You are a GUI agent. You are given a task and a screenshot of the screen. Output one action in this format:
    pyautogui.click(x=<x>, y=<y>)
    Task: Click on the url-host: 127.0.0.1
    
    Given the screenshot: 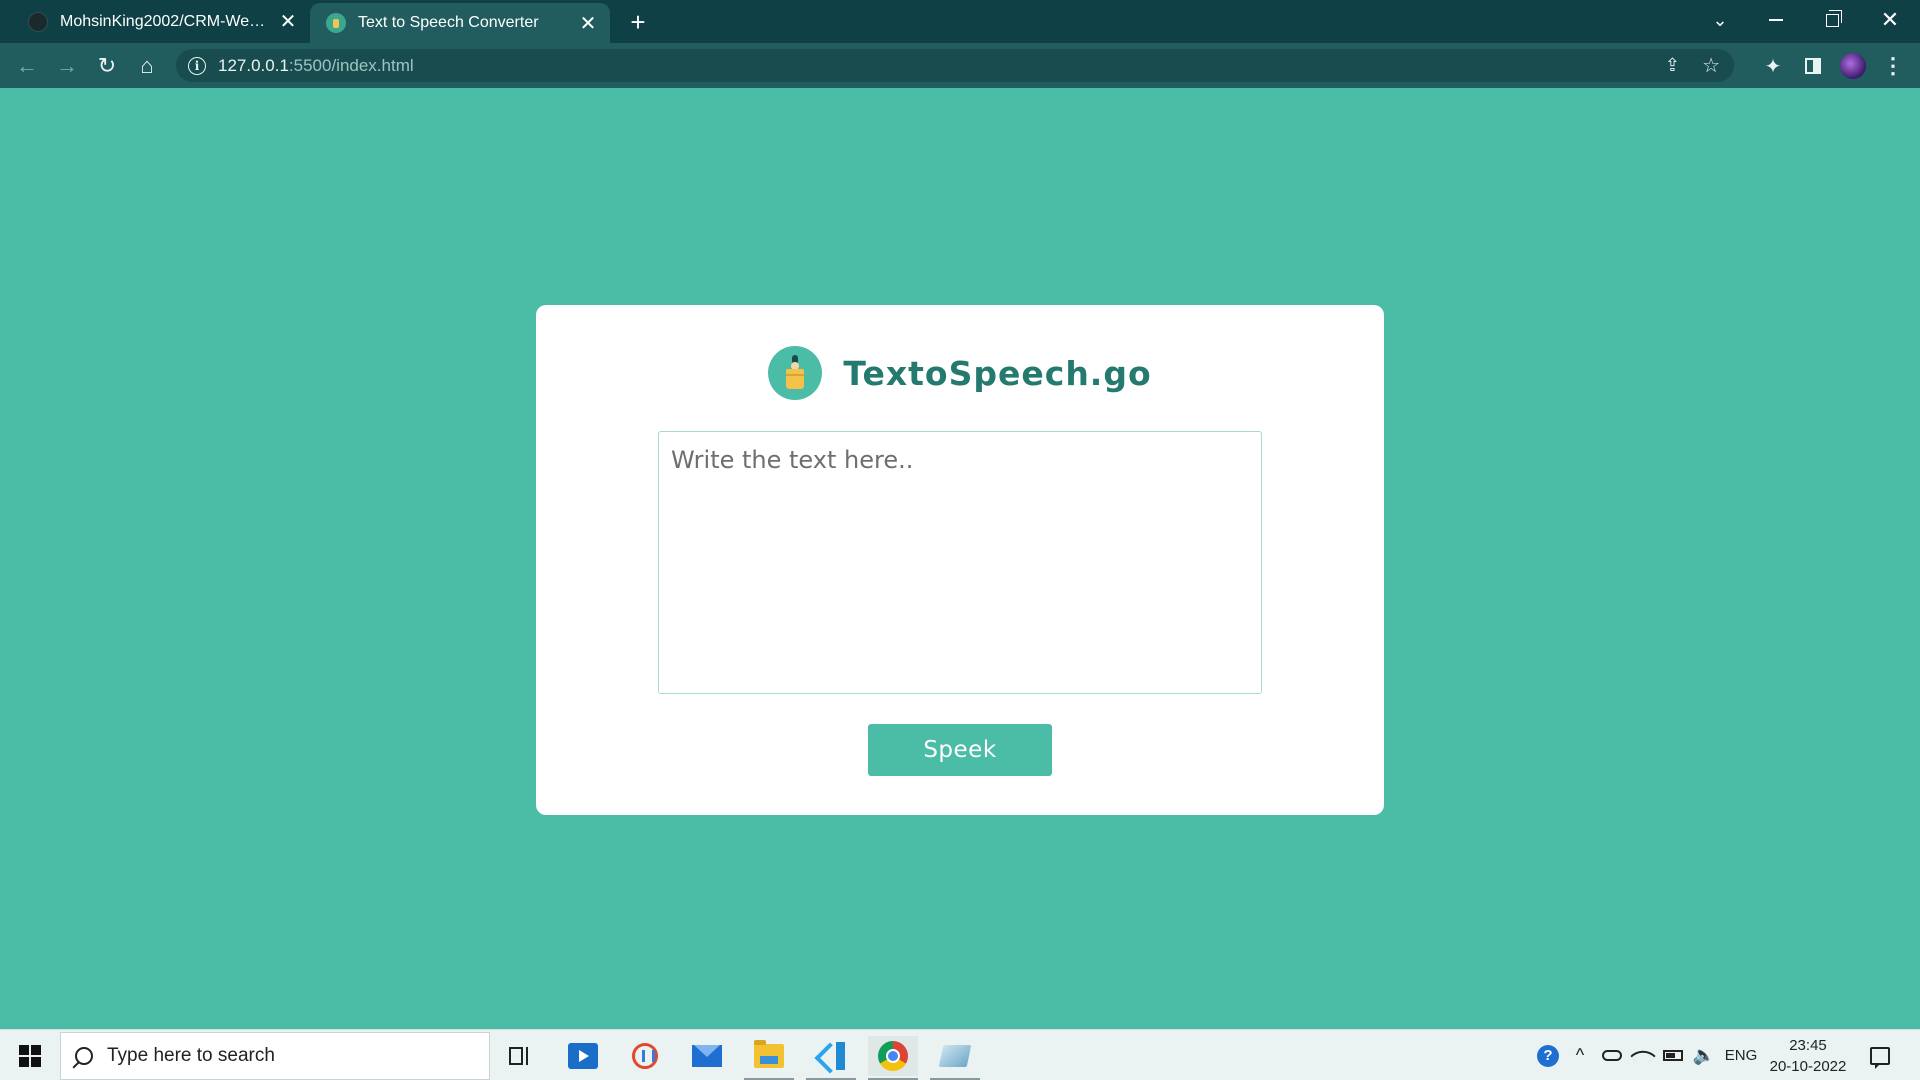 What is the action you would take?
    pyautogui.click(x=253, y=65)
    